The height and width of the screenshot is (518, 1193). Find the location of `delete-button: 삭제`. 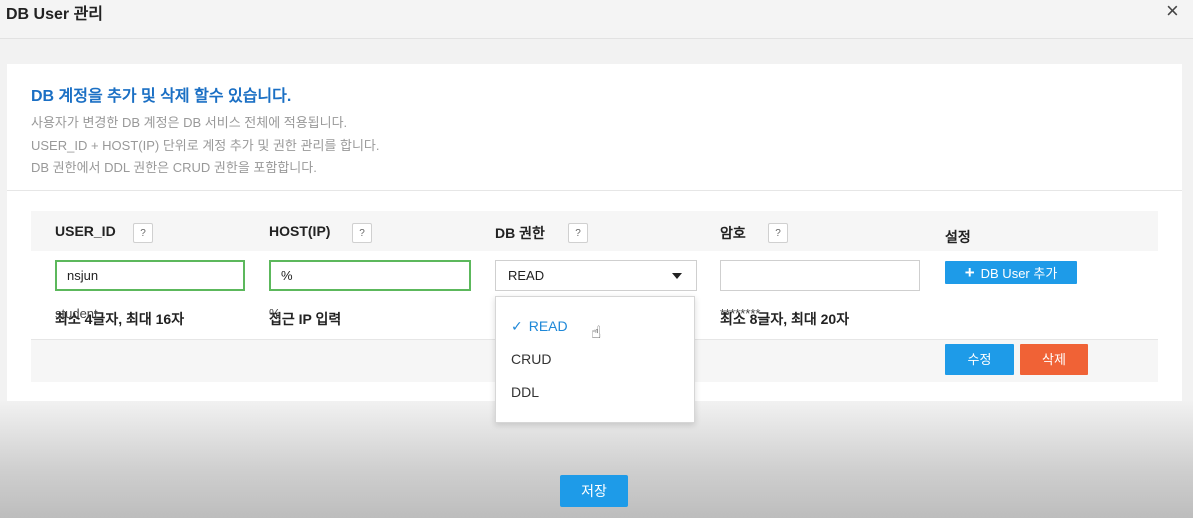

delete-button: 삭제 is located at coordinates (1054, 359).